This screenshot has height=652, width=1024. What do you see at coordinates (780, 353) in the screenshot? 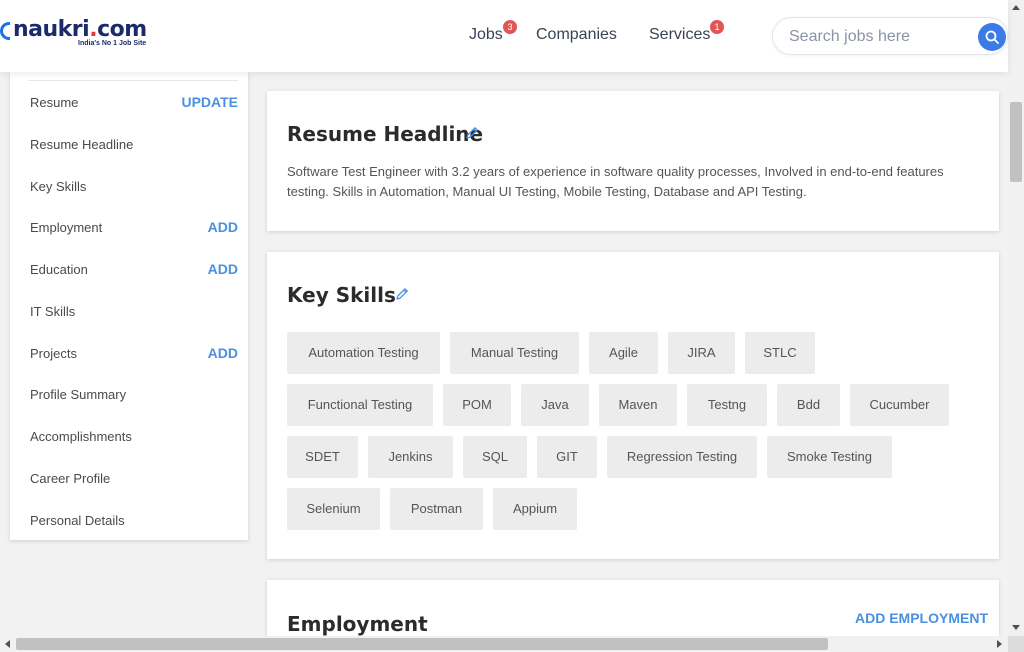
I see `skill-chip: STLC` at bounding box center [780, 353].